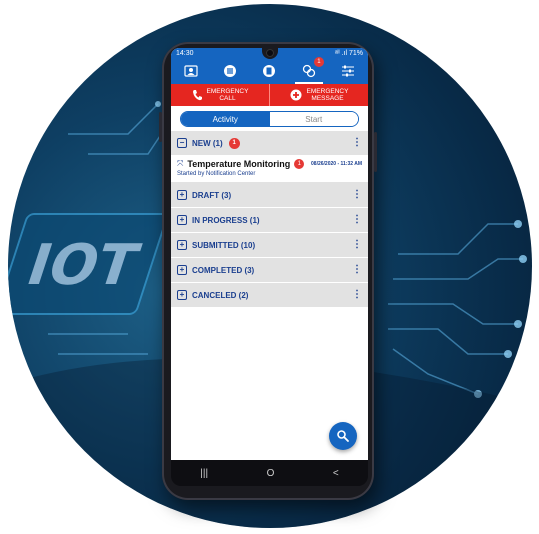  What do you see at coordinates (216, 174) in the screenshot?
I see `activity-subtitle: Started by Notification Center` at bounding box center [216, 174].